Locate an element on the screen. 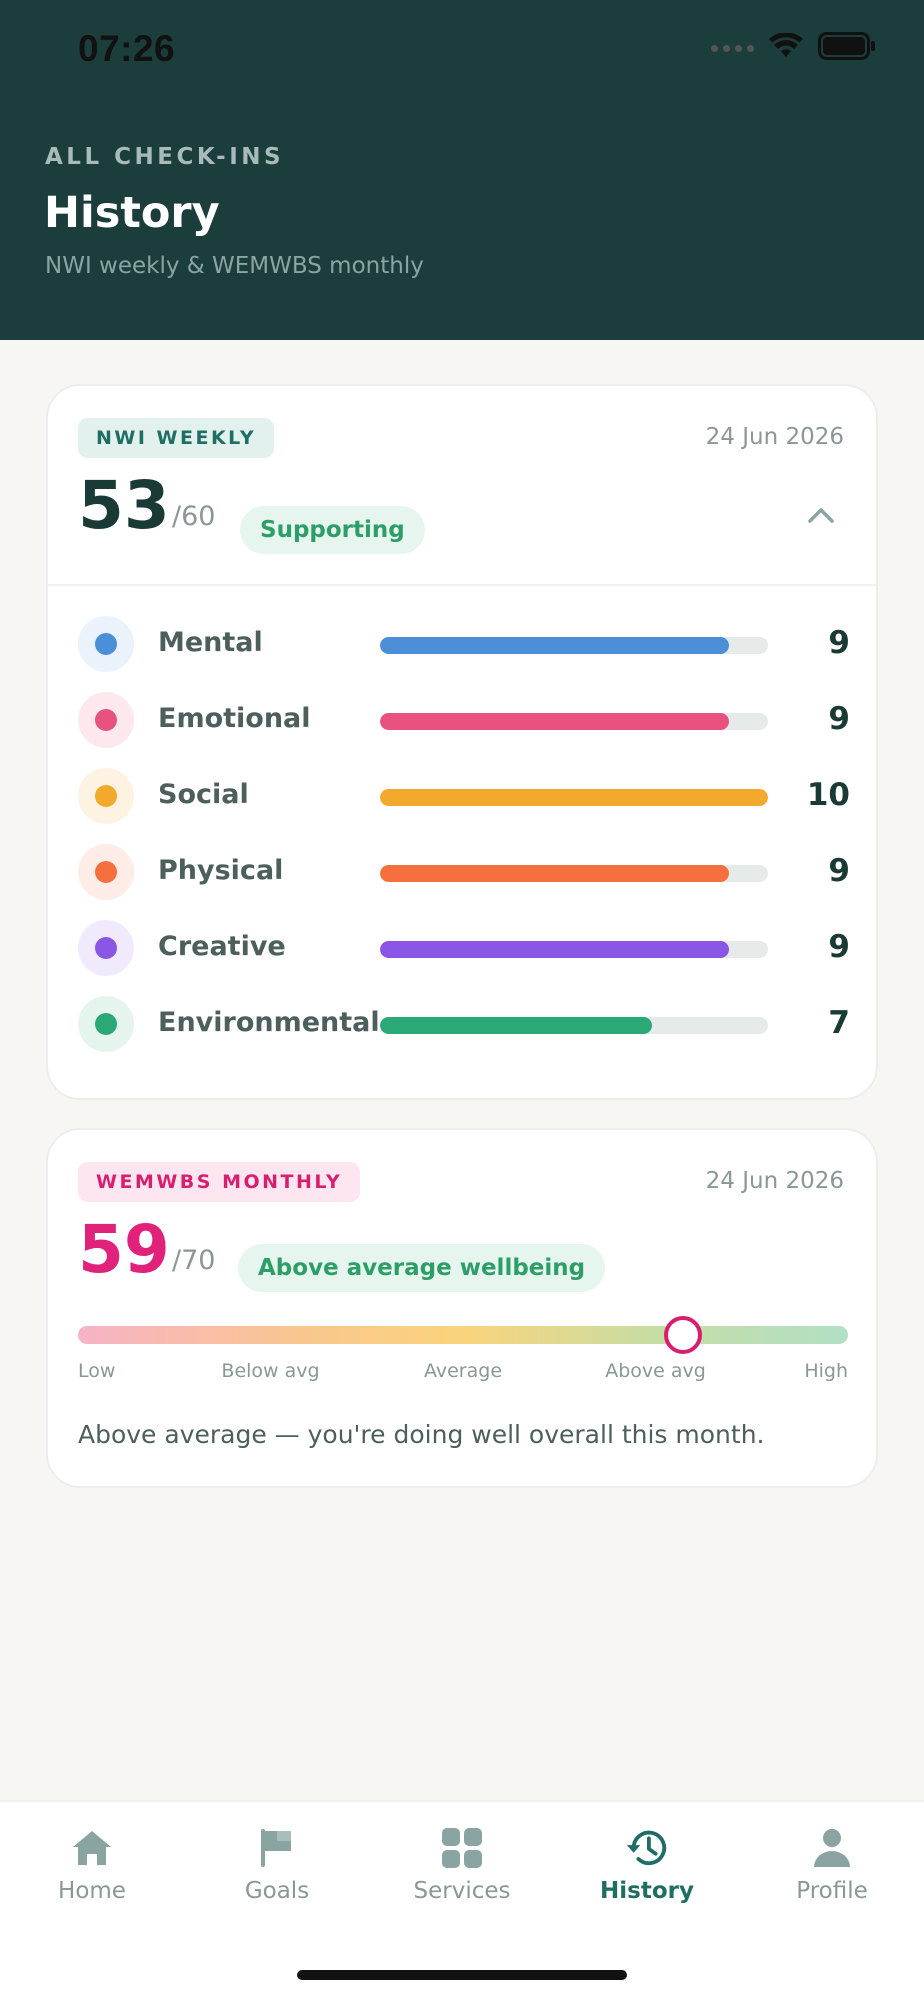  nav-history: History is located at coordinates (647, 1871).